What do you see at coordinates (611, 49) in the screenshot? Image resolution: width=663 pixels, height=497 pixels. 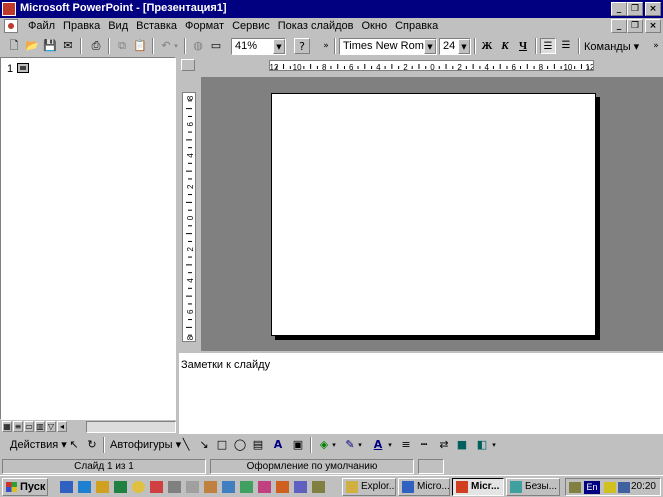 I see `commands-menu: Команды ▾` at bounding box center [611, 49].